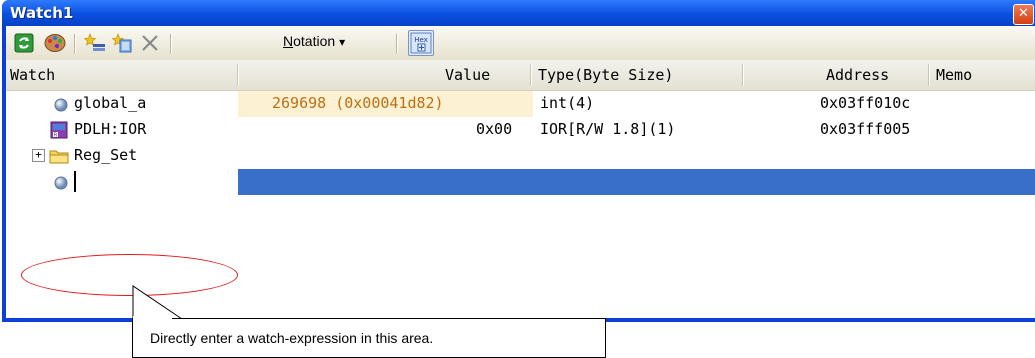  What do you see at coordinates (38, 155) in the screenshot?
I see `expand-toggle: +` at bounding box center [38, 155].